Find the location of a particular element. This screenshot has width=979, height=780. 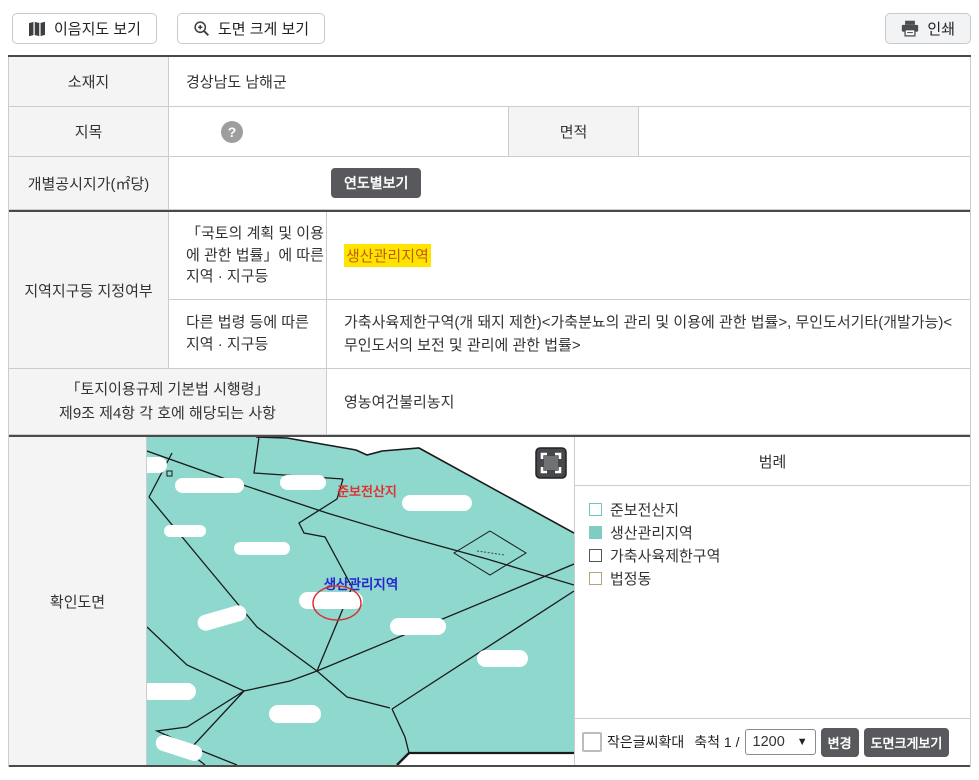

official-price-label: 개별공시지가(㎡당) is located at coordinates (89, 183).